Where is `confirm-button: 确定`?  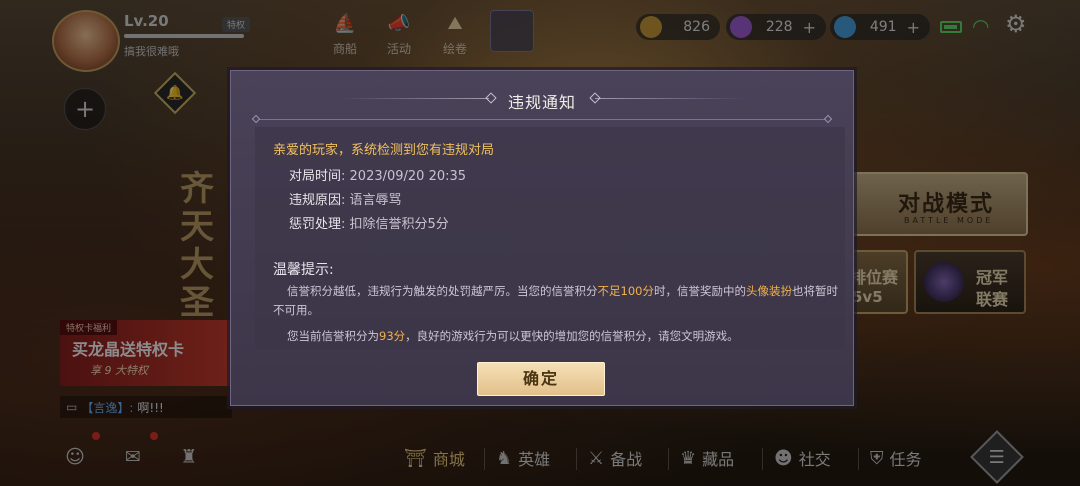 confirm-button: 确定 is located at coordinates (541, 379).